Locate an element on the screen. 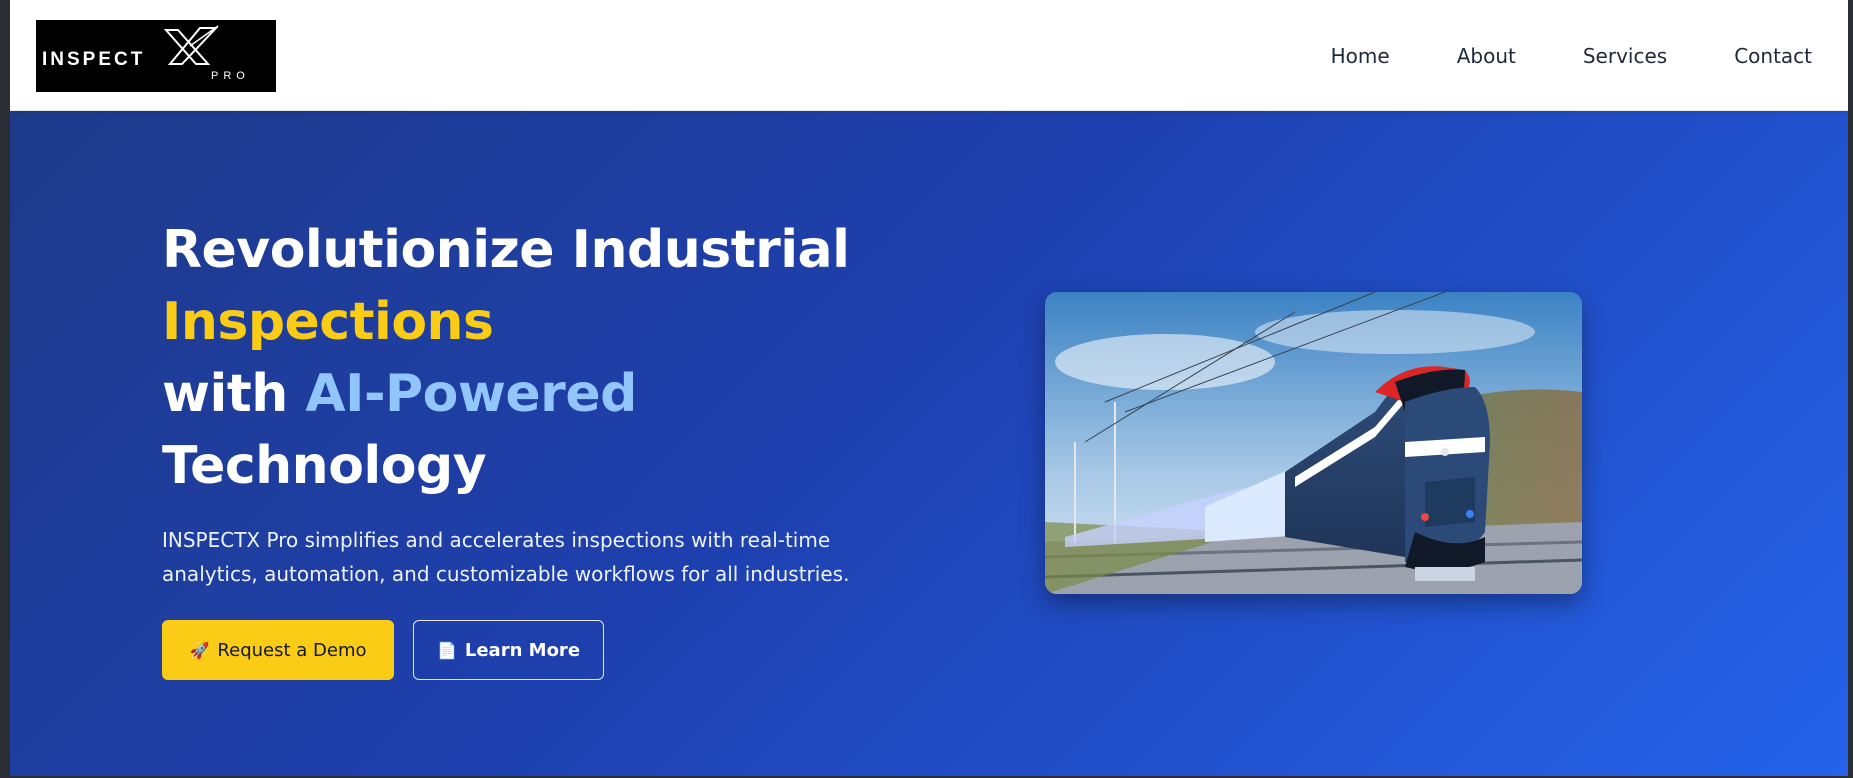 The height and width of the screenshot is (778, 1853). hero-title-with: with is located at coordinates (225, 394).